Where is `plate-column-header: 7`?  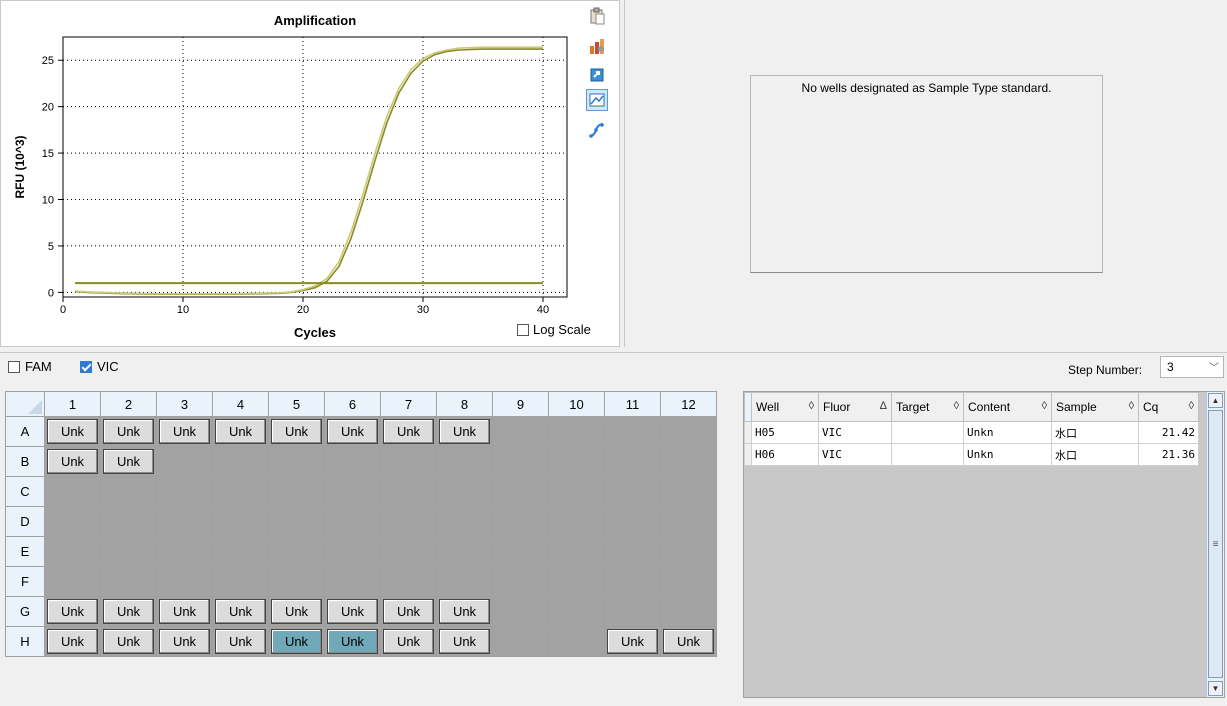 plate-column-header: 7 is located at coordinates (408, 404).